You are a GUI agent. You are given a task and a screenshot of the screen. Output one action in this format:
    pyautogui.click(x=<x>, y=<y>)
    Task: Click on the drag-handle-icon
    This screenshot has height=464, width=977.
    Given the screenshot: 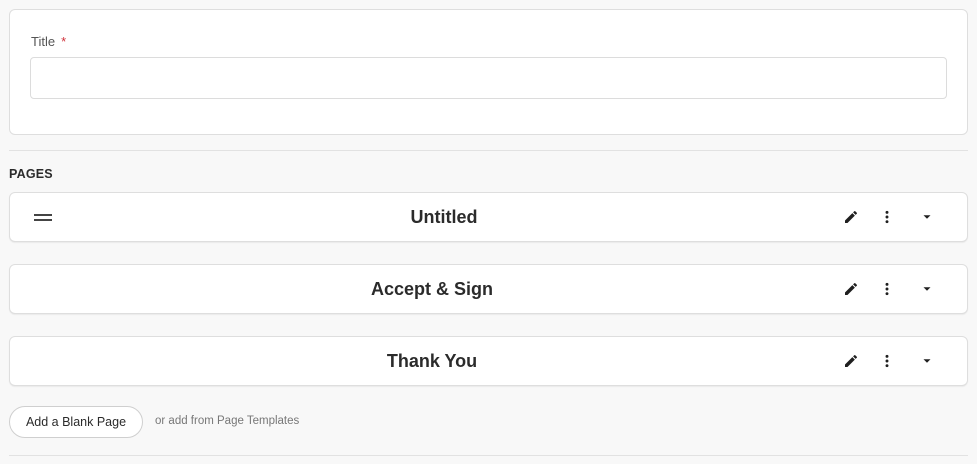 What is the action you would take?
    pyautogui.click(x=43, y=217)
    